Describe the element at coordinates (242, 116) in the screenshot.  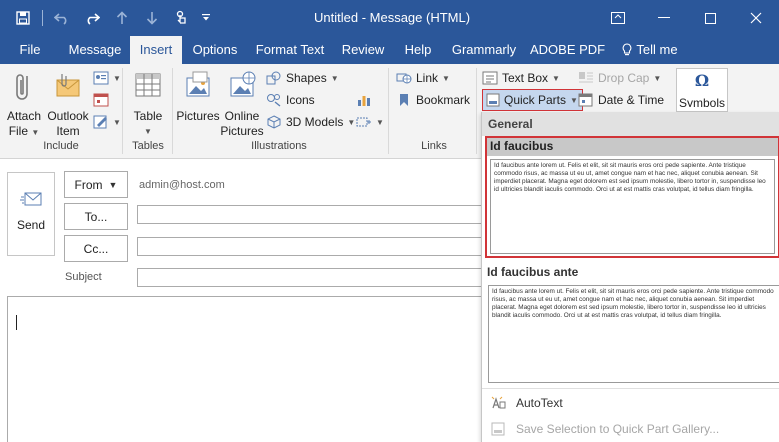
I see `online-pictures-label-1: Online` at that location.